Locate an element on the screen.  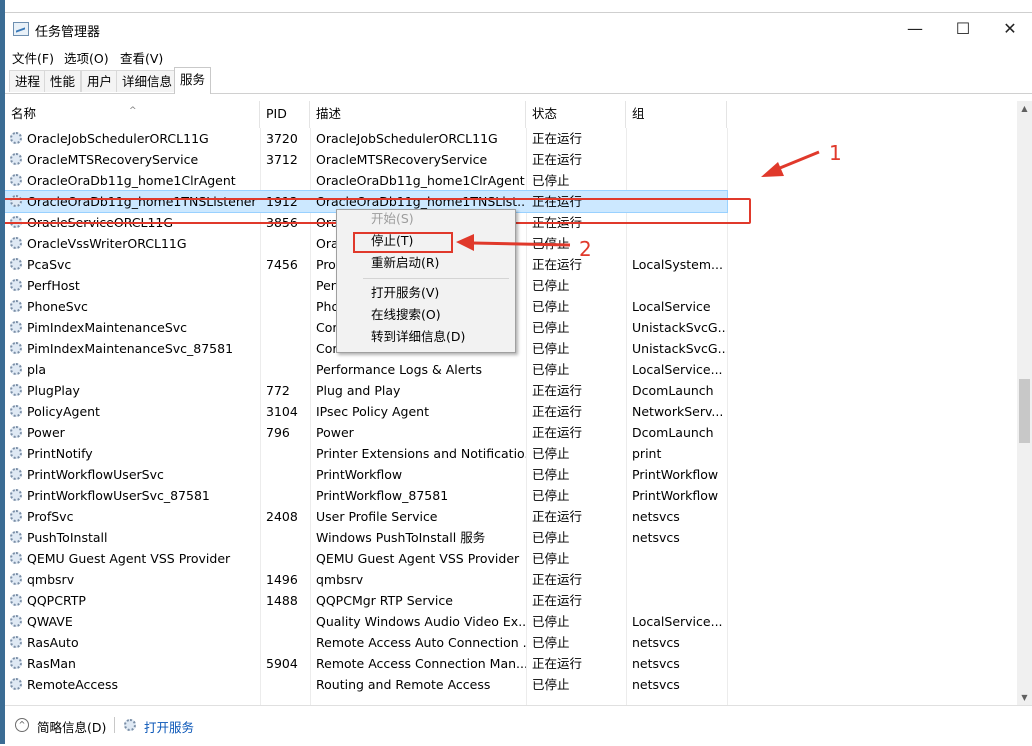
status-bar: ^ 简略信息(D) 打开服务 is located at coordinates (518, 725).